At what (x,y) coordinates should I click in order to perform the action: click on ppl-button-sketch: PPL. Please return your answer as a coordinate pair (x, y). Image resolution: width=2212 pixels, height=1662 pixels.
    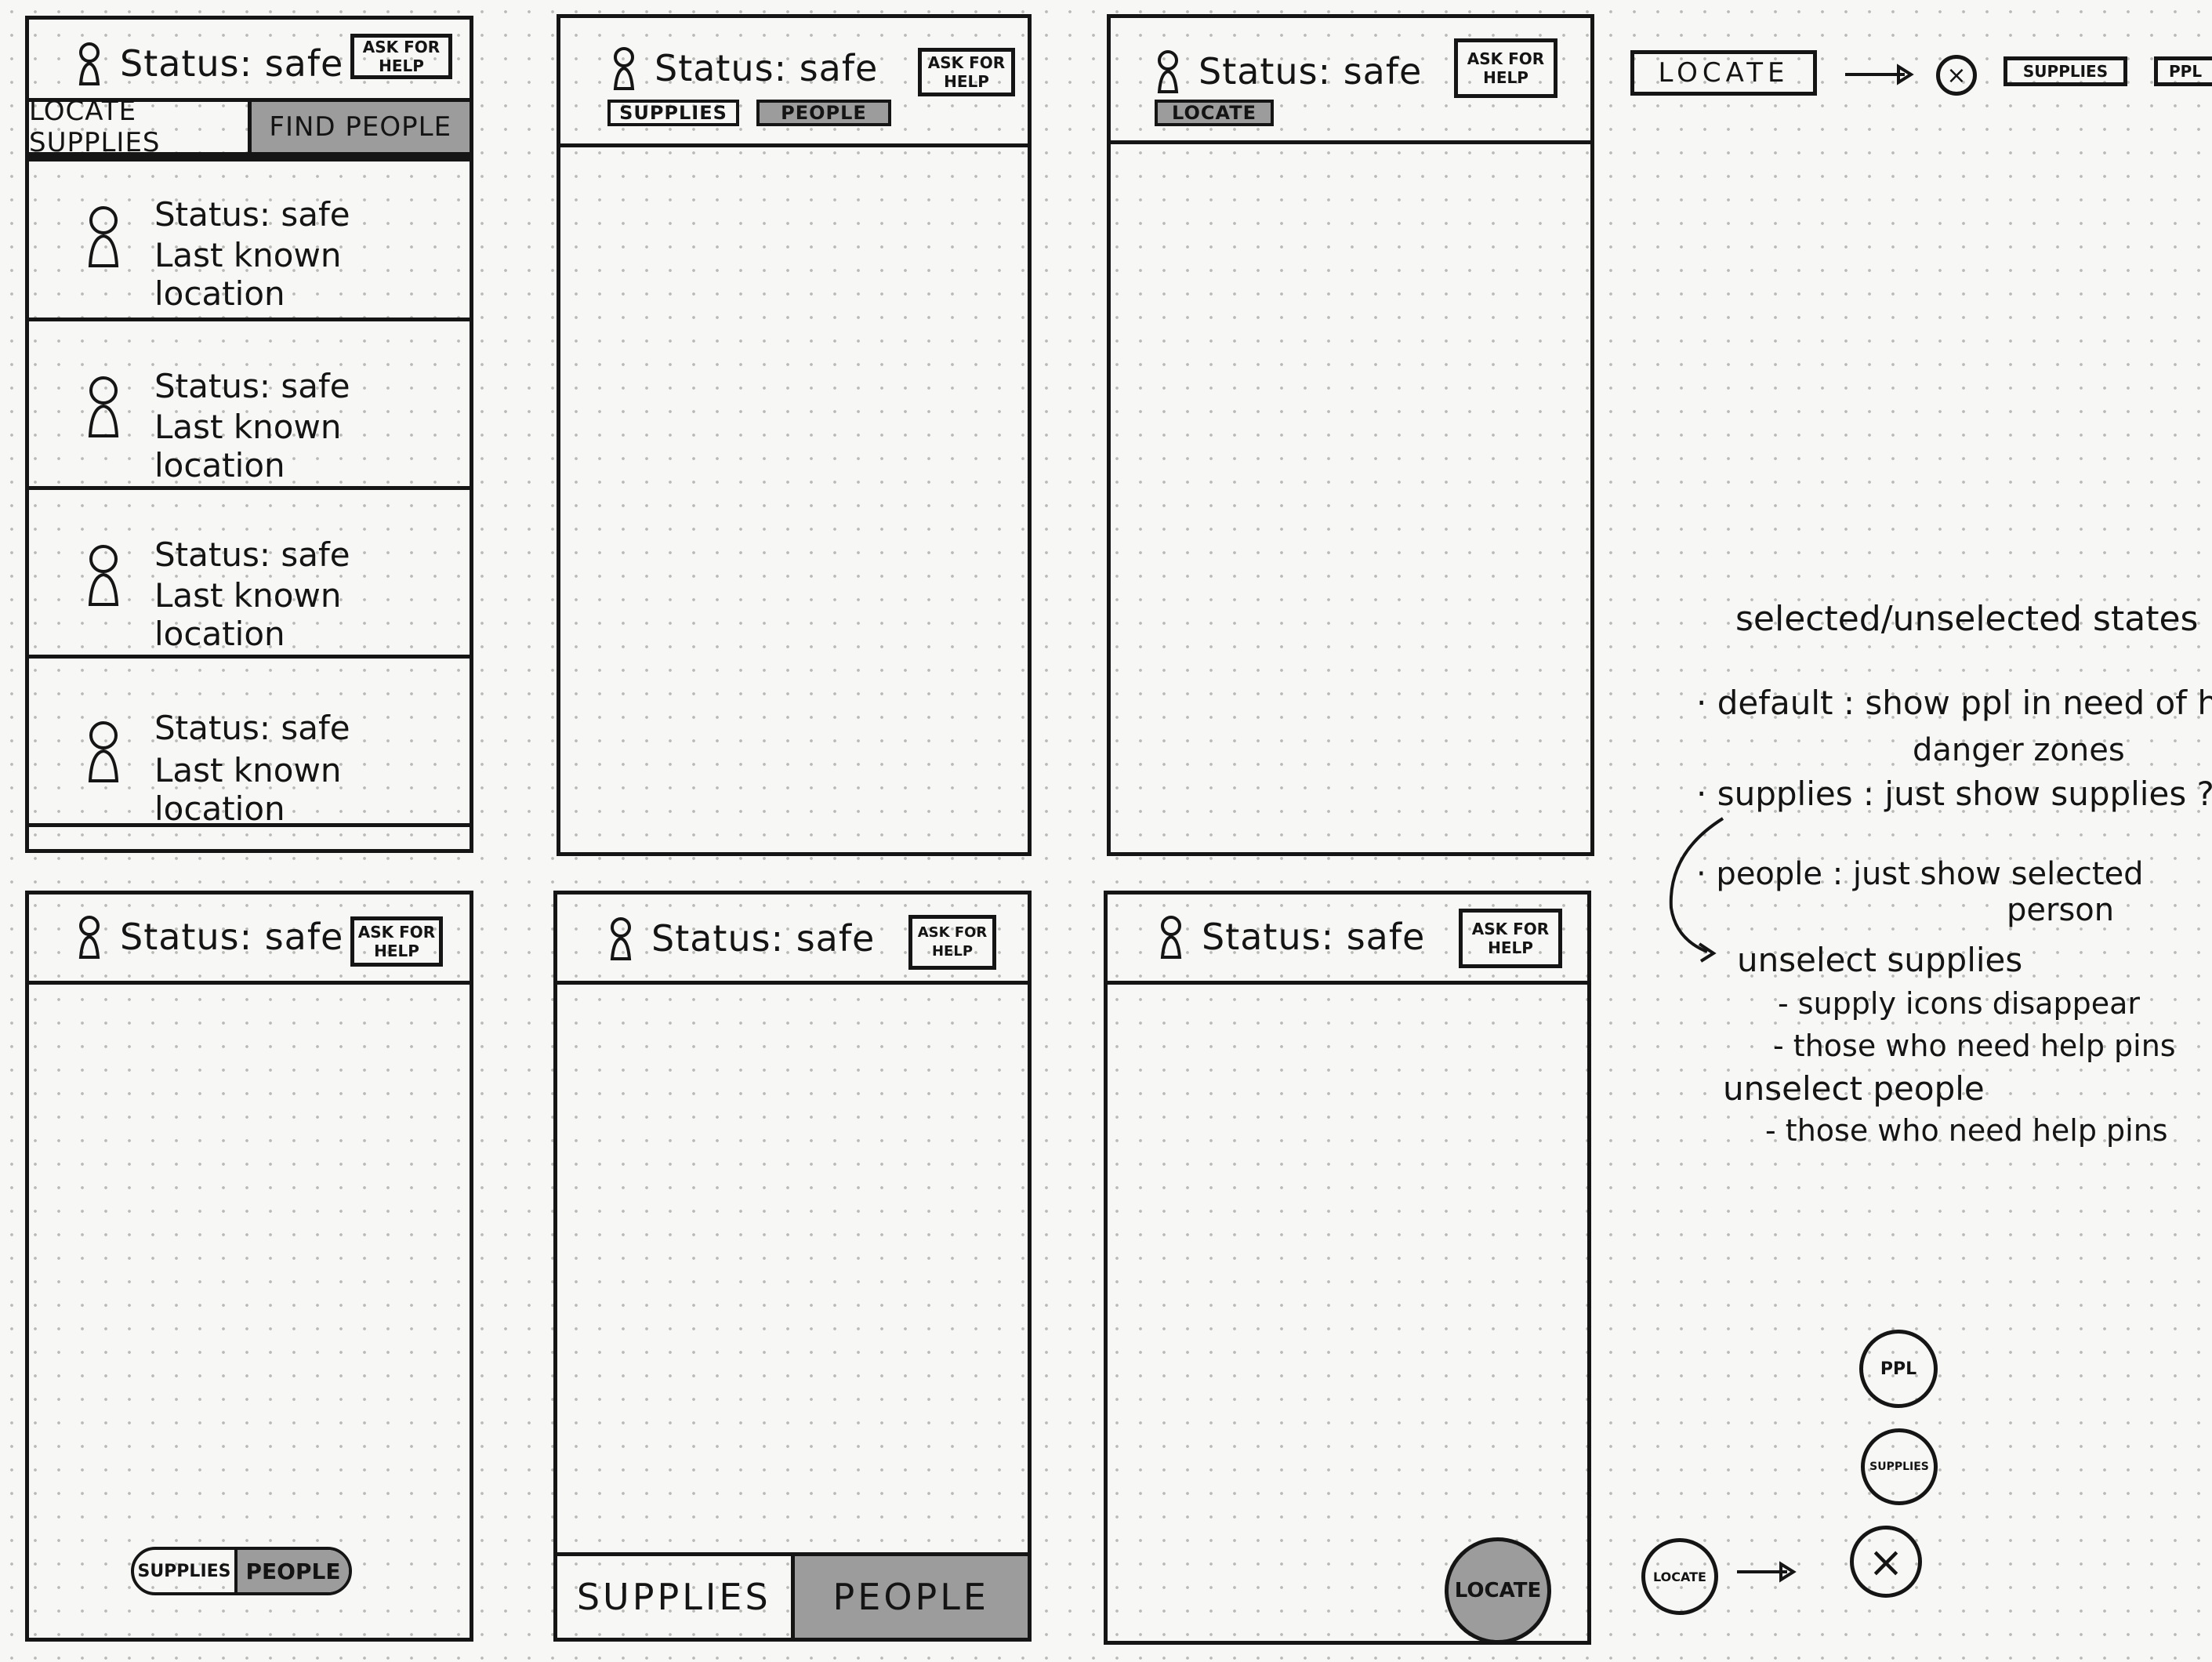
    Looking at the image, I should click on (2183, 71).